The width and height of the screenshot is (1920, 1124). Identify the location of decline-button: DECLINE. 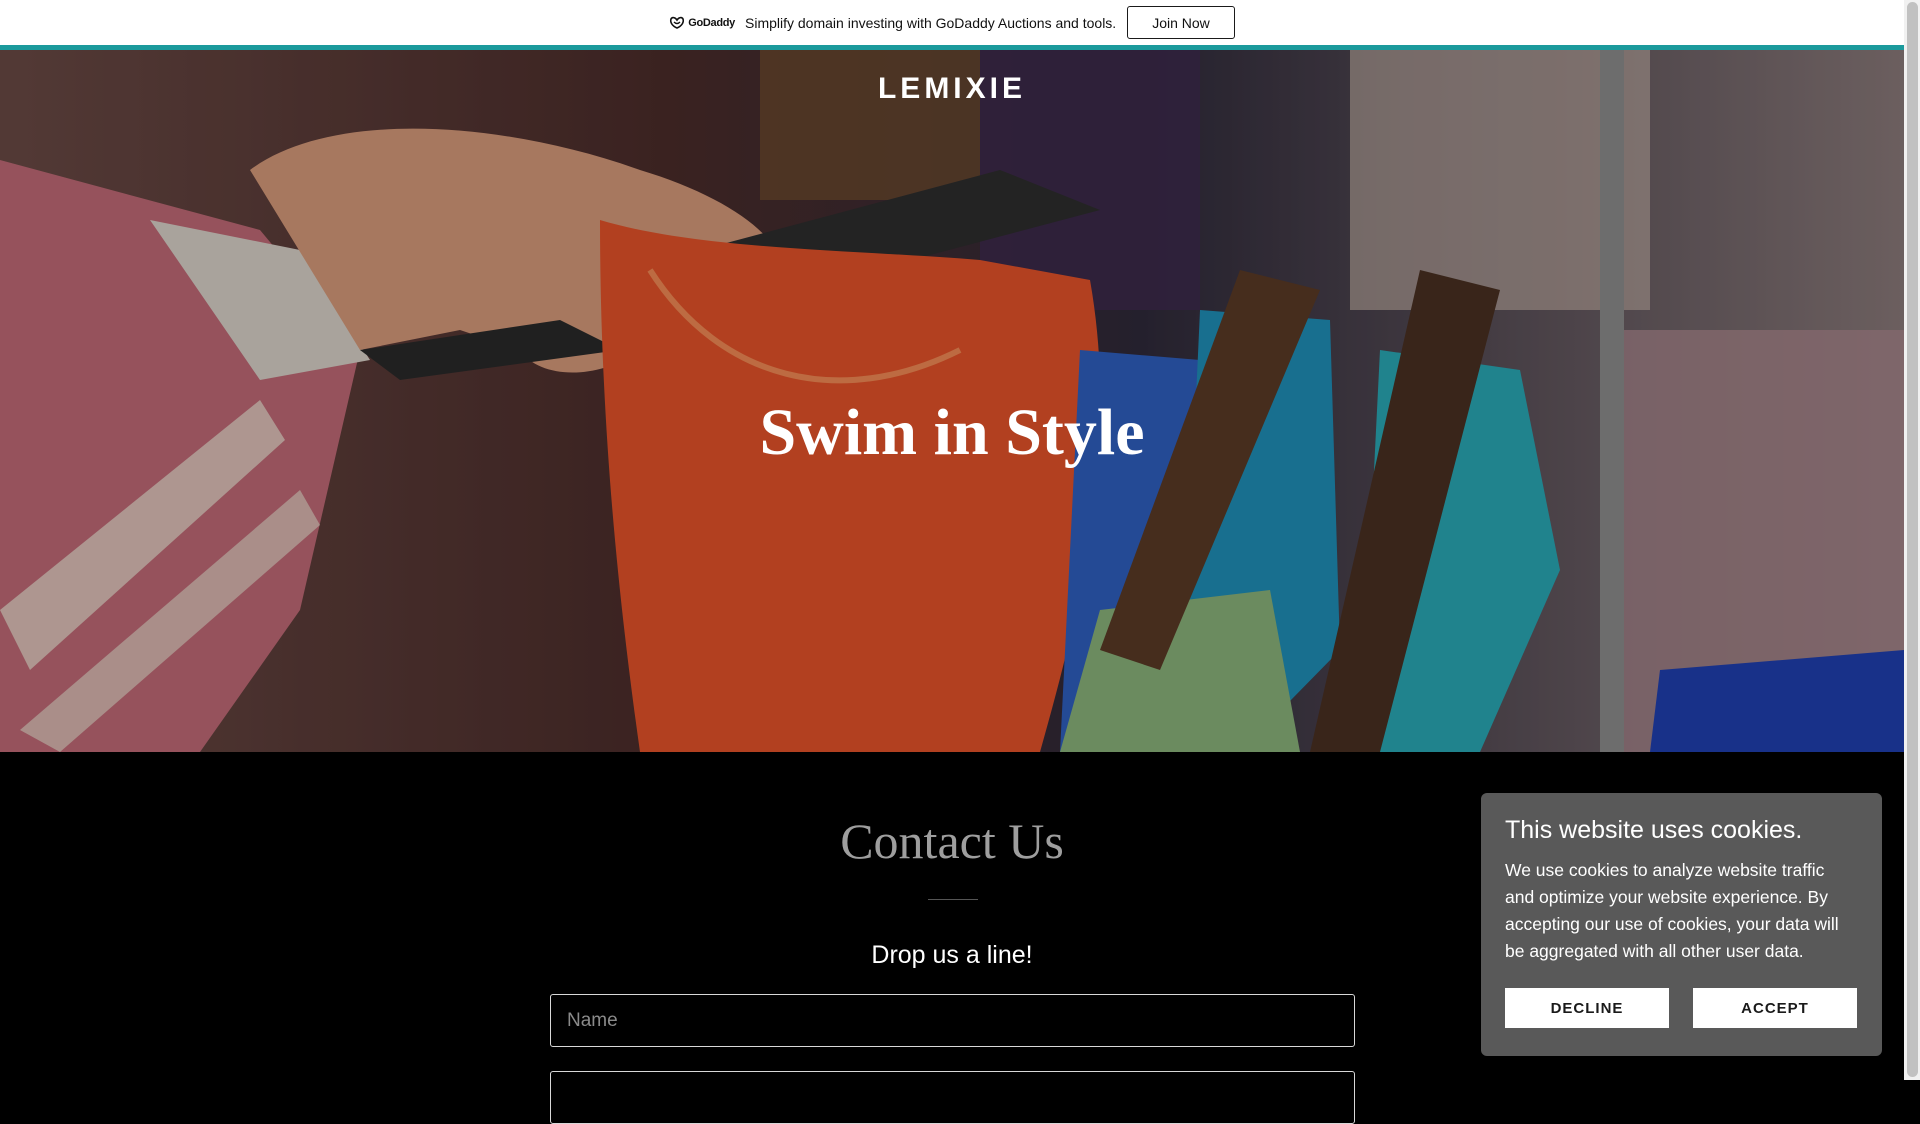
(1587, 1008).